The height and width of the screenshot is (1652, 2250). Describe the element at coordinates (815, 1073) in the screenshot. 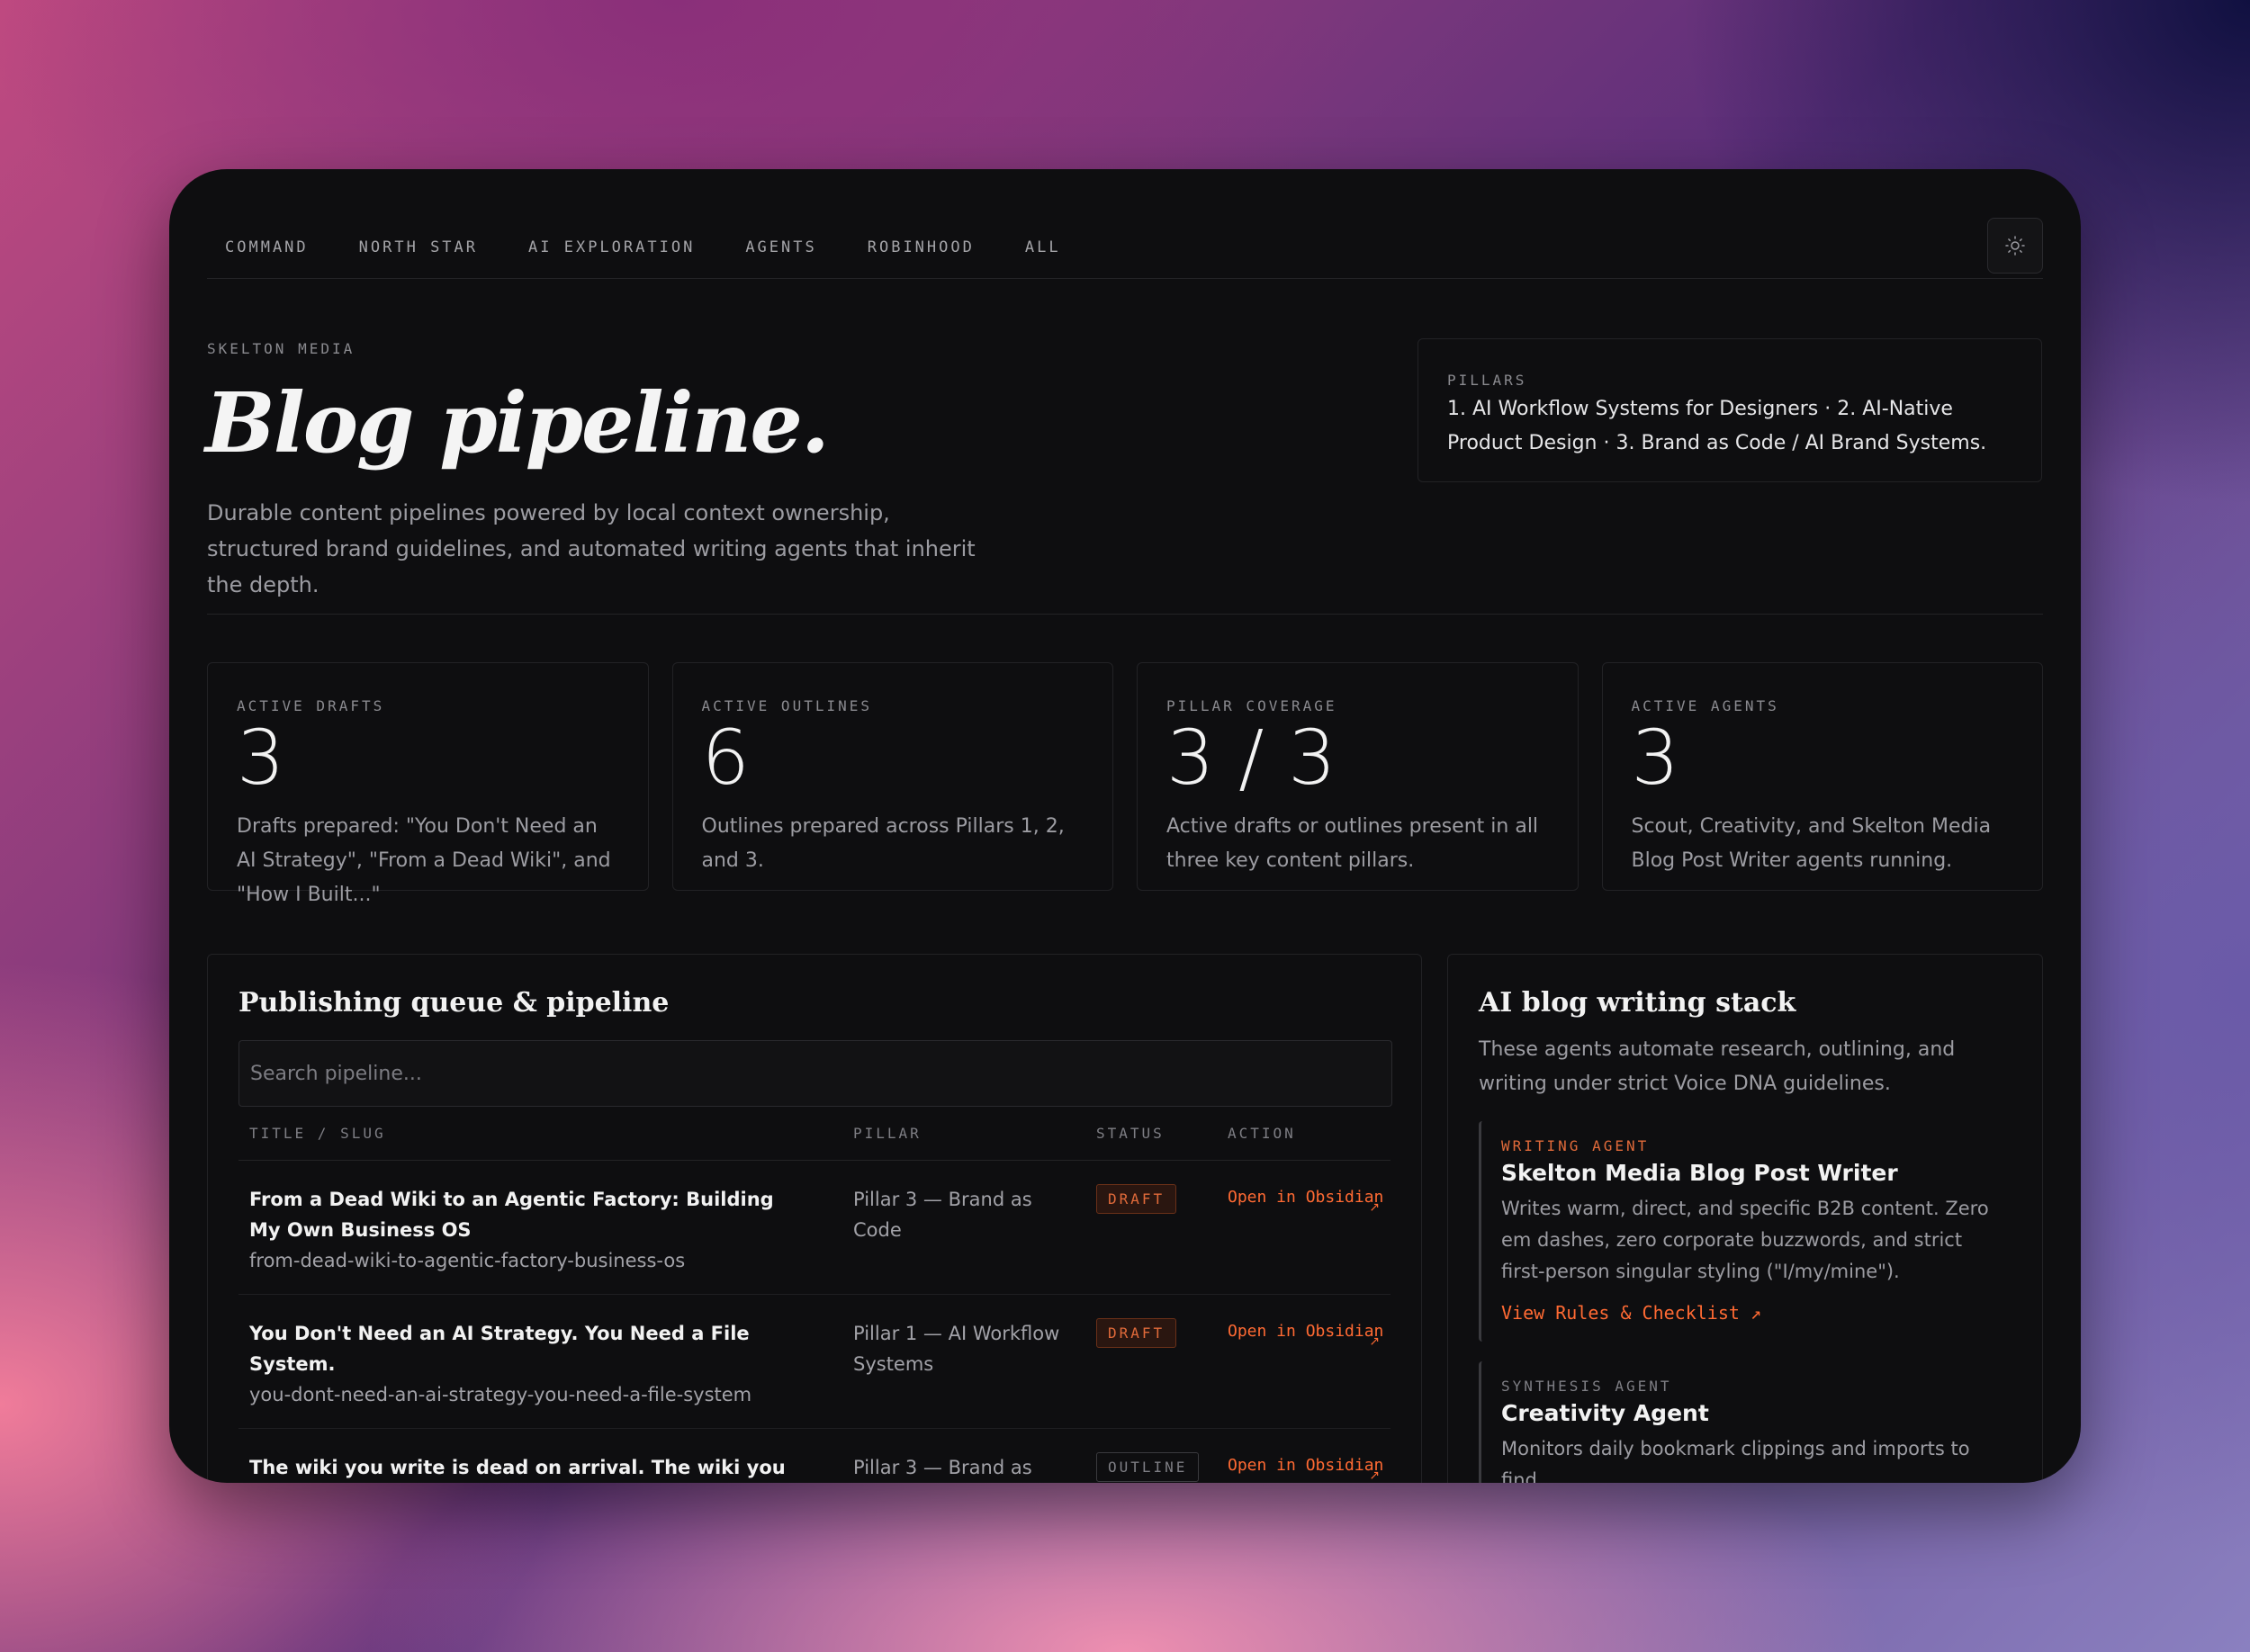

I see `search-input` at that location.